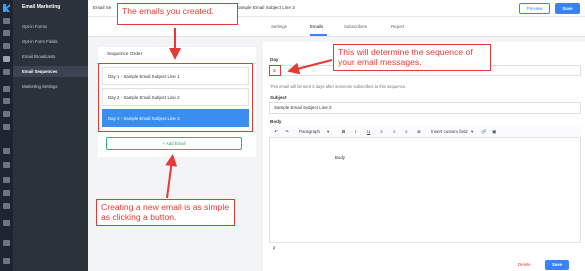 This screenshot has height=271, width=585. I want to click on bold-icon: B, so click(343, 132).